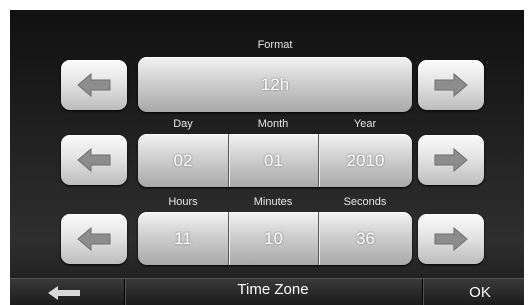 This screenshot has height=305, width=528. I want to click on month-header: Month, so click(273, 124).